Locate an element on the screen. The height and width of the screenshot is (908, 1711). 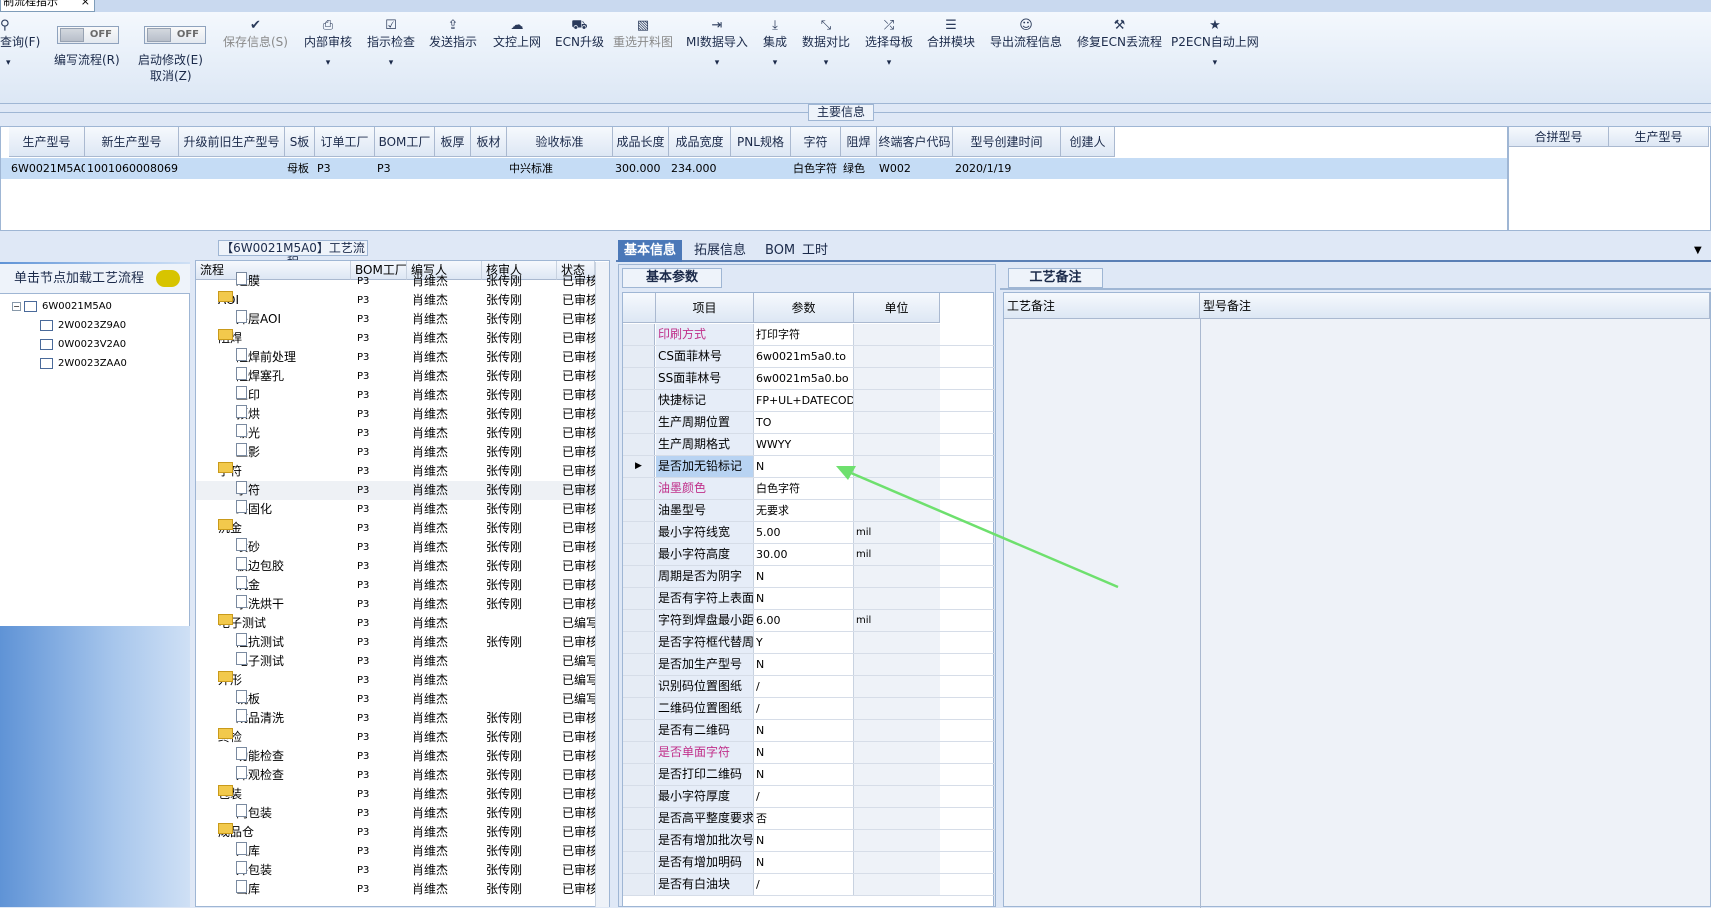
param-row: 字符到焊盘最小距离6.00mil is located at coordinates (809, 621).